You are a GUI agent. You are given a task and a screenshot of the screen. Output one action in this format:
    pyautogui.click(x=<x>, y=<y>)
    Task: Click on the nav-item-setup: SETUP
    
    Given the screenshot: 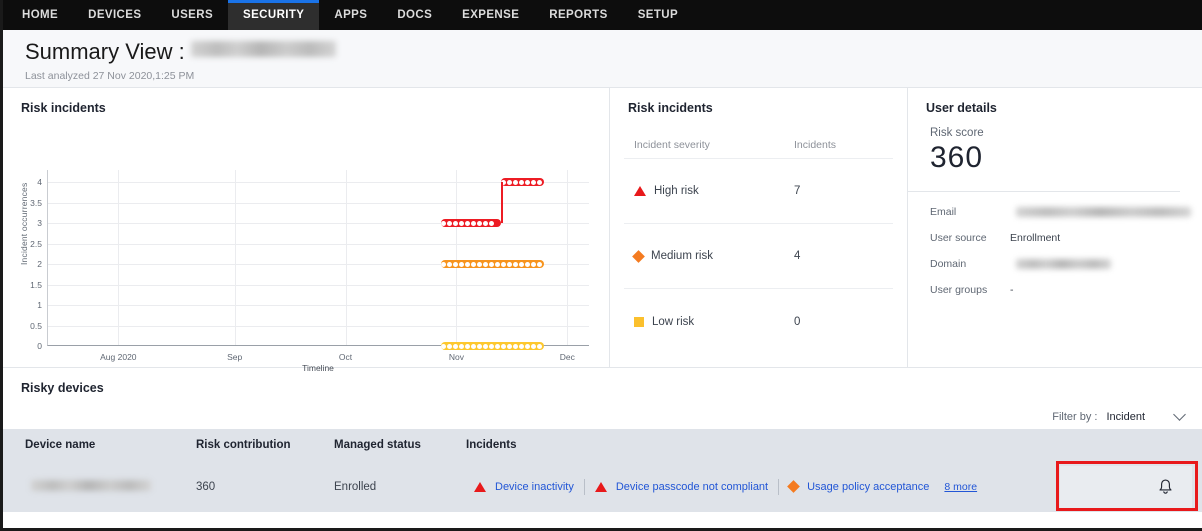 What is the action you would take?
    pyautogui.click(x=658, y=15)
    